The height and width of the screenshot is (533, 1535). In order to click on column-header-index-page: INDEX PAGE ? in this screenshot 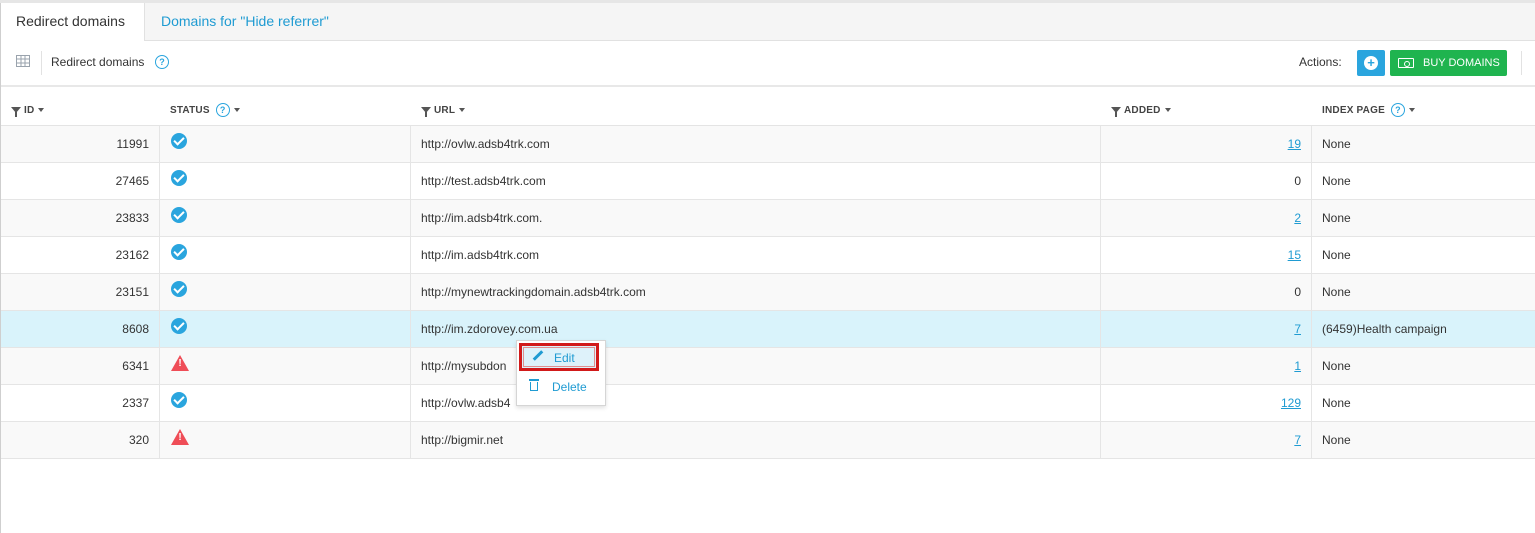, I will do `click(1368, 111)`.